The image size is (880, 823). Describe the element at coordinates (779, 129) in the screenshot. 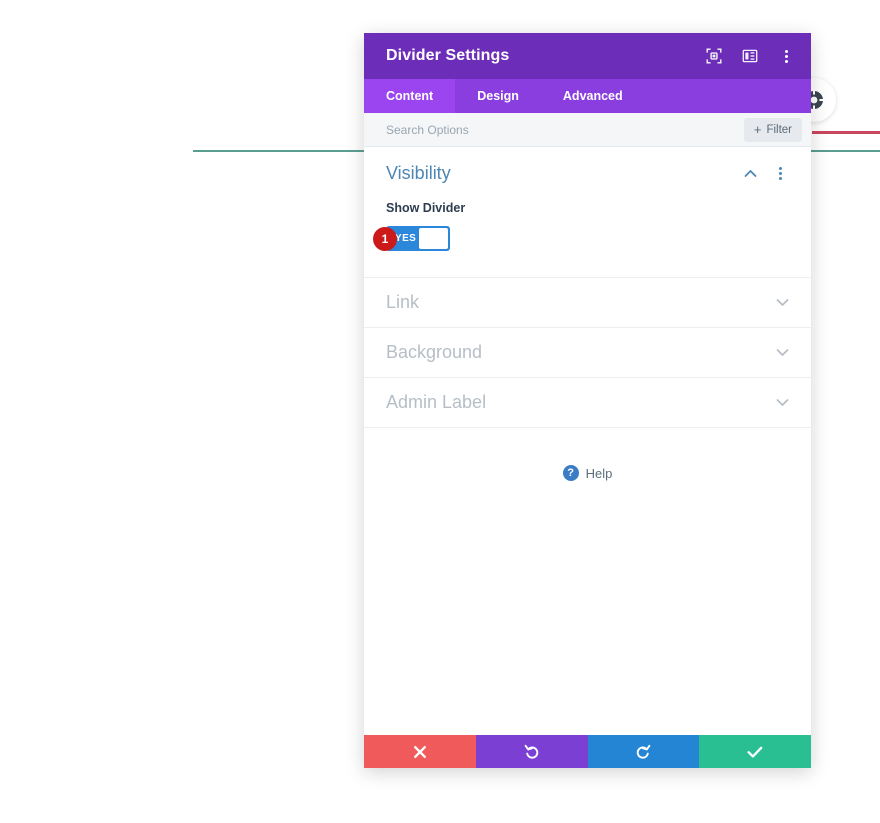

I see `filter-button-label: Filter` at that location.